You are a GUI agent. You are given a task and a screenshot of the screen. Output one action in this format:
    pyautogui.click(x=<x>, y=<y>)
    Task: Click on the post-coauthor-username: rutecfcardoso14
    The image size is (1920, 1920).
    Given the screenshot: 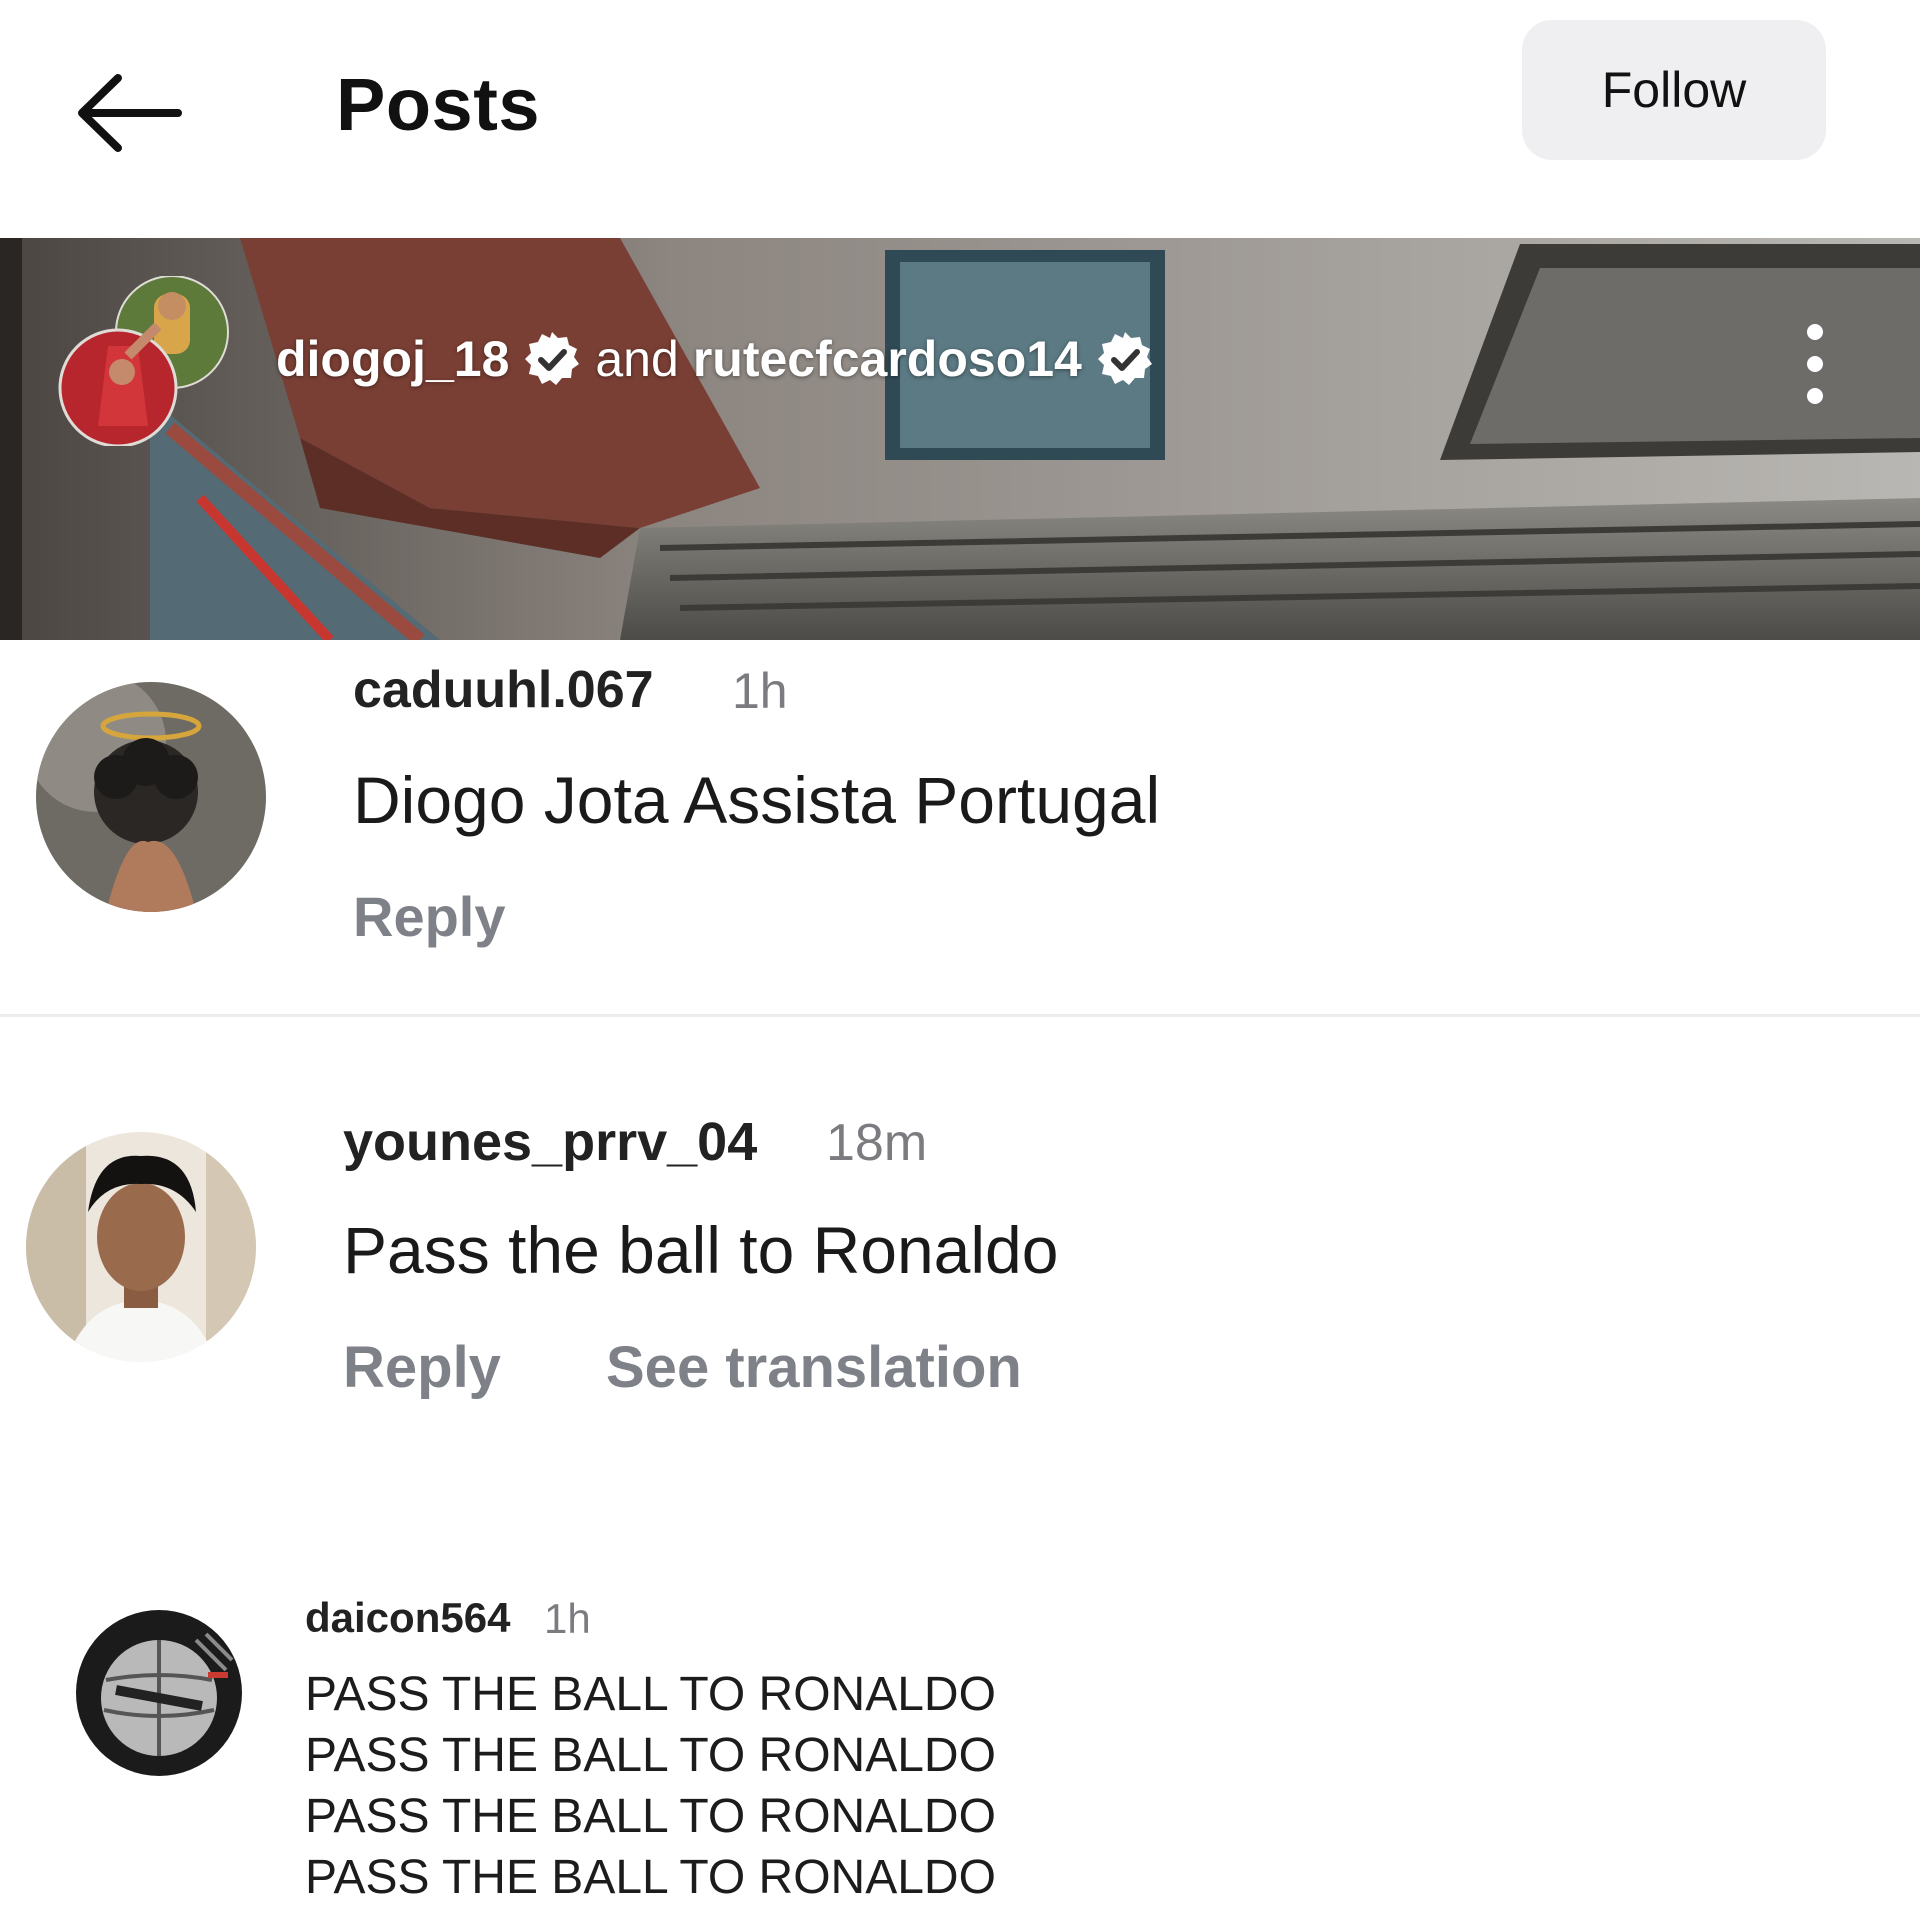 What is the action you would take?
    pyautogui.click(x=887, y=359)
    